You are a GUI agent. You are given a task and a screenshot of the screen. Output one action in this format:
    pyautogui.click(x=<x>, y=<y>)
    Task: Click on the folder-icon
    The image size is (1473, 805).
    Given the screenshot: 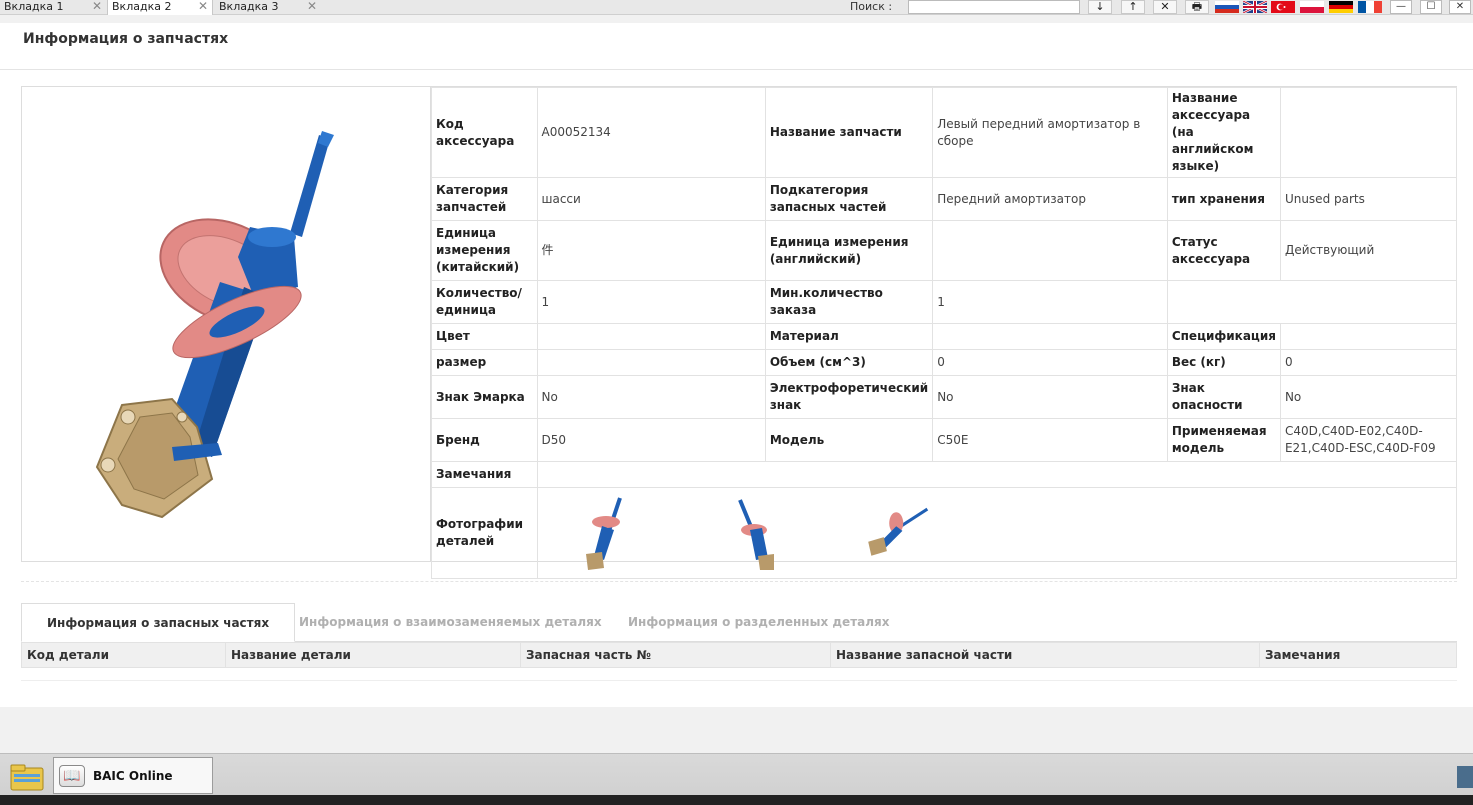 What is the action you would take?
    pyautogui.click(x=27, y=776)
    